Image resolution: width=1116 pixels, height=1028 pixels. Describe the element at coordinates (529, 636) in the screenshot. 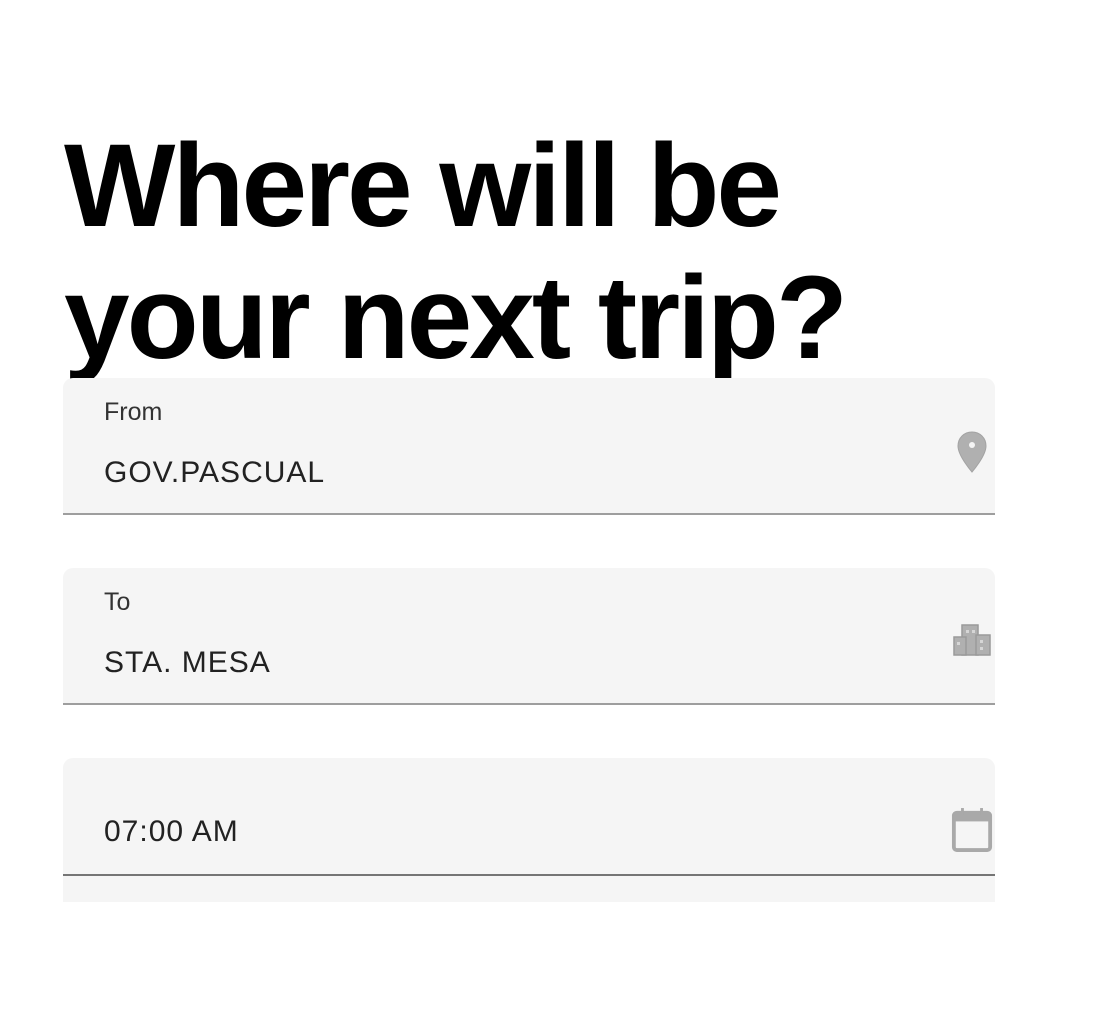

I see `to-field: To STA. MESA` at that location.